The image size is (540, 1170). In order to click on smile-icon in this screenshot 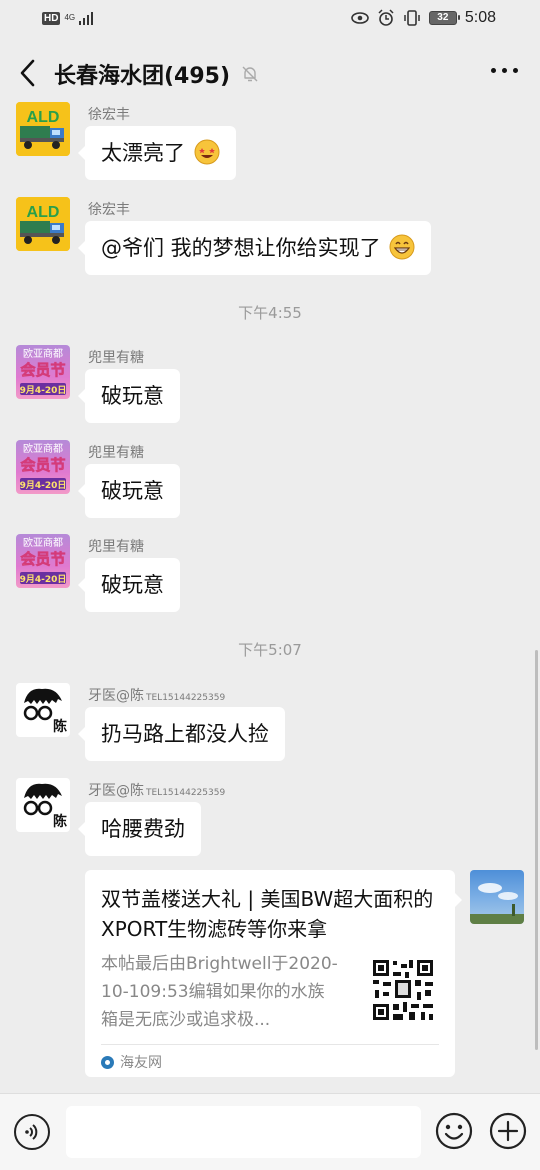, I will do `click(454, 1131)`.